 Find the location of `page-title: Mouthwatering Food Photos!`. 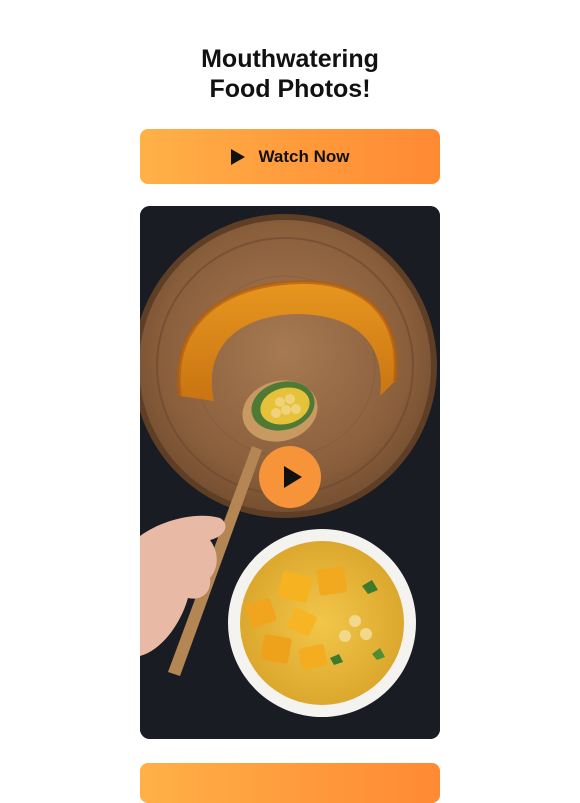

page-title: Mouthwatering Food Photos! is located at coordinates (290, 74).